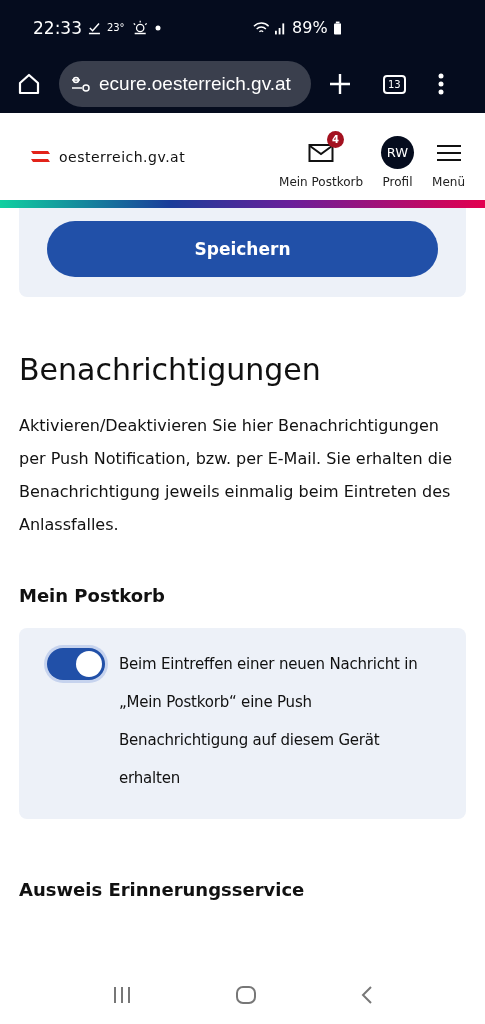 Image resolution: width=485 pixels, height=1024 pixels. What do you see at coordinates (261, 27) in the screenshot?
I see `wifi-icon` at bounding box center [261, 27].